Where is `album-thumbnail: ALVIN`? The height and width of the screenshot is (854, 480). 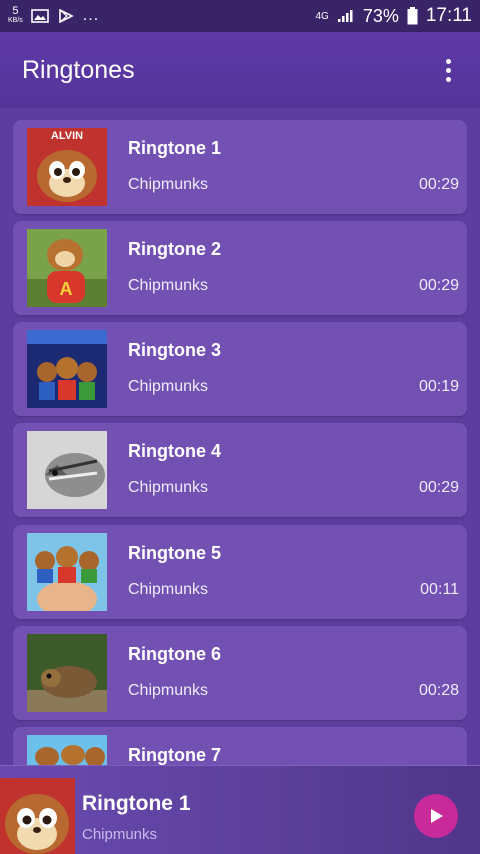 album-thumbnail: ALVIN is located at coordinates (67, 167).